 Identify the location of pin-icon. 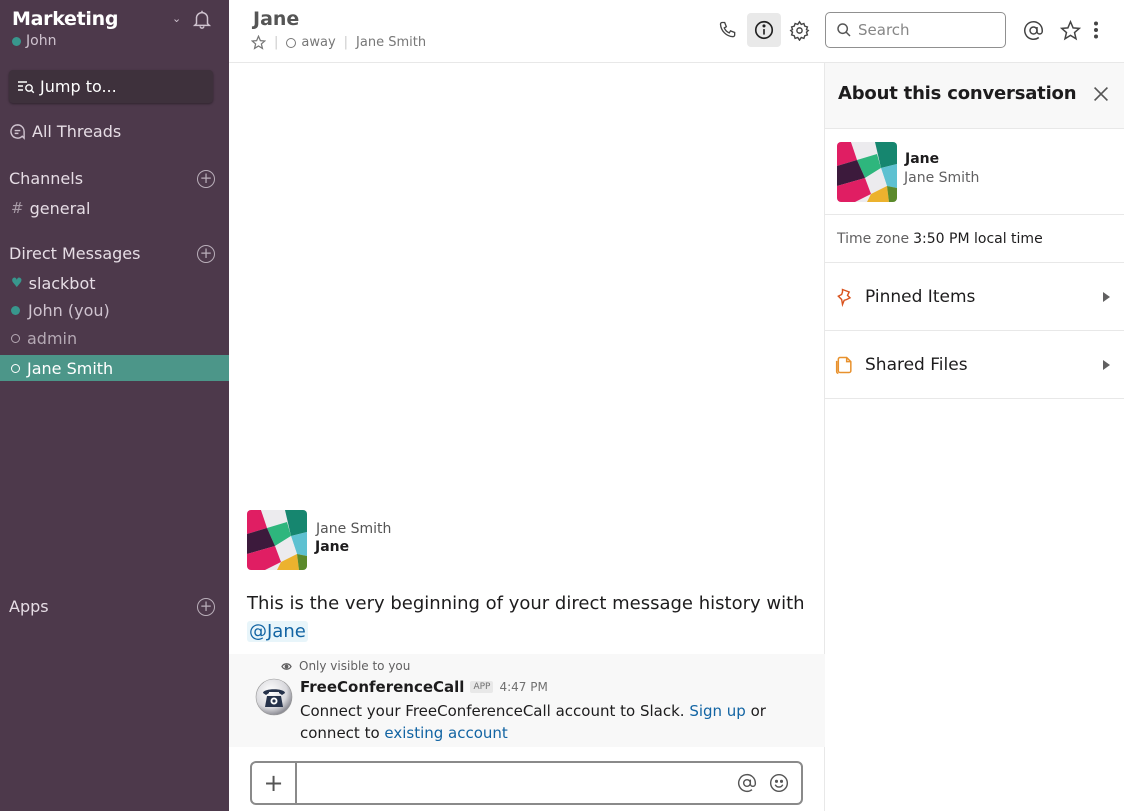
(844, 297).